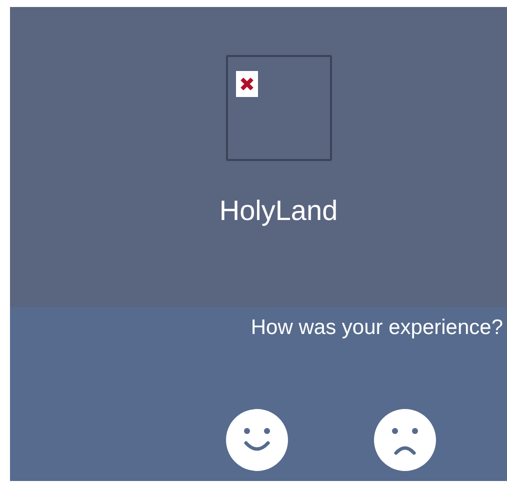 The width and height of the screenshot is (507, 491). I want to click on frowning-face-button, so click(405, 440).